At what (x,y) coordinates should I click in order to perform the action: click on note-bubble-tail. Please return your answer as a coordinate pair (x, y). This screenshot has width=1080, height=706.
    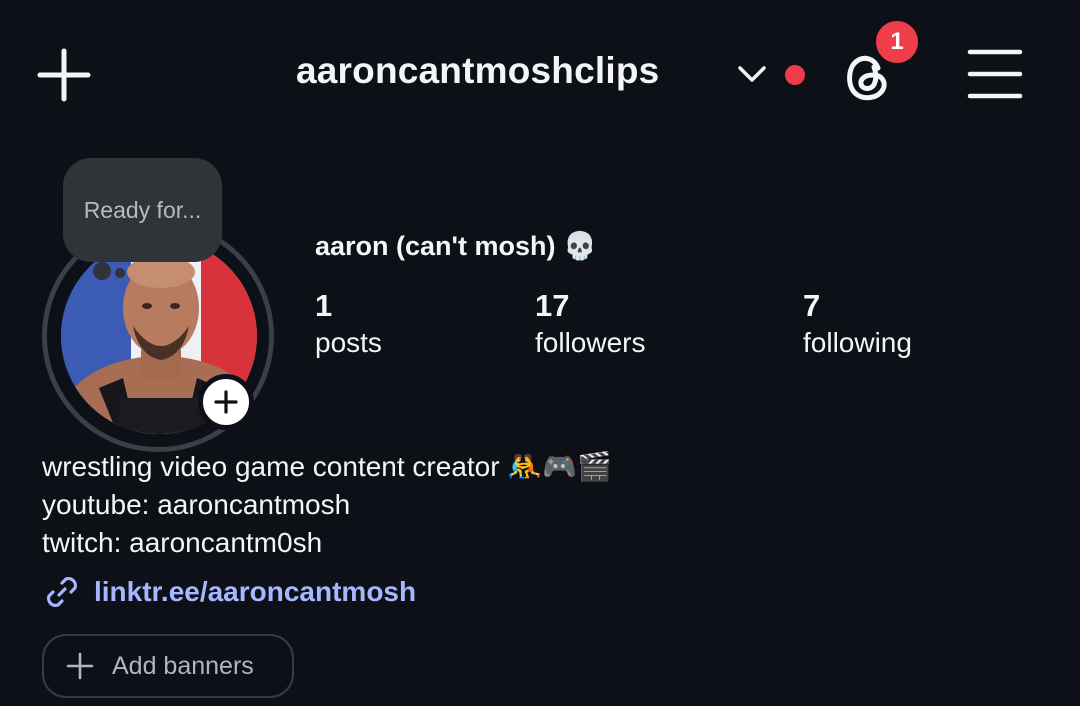
    Looking at the image, I should click on (102, 271).